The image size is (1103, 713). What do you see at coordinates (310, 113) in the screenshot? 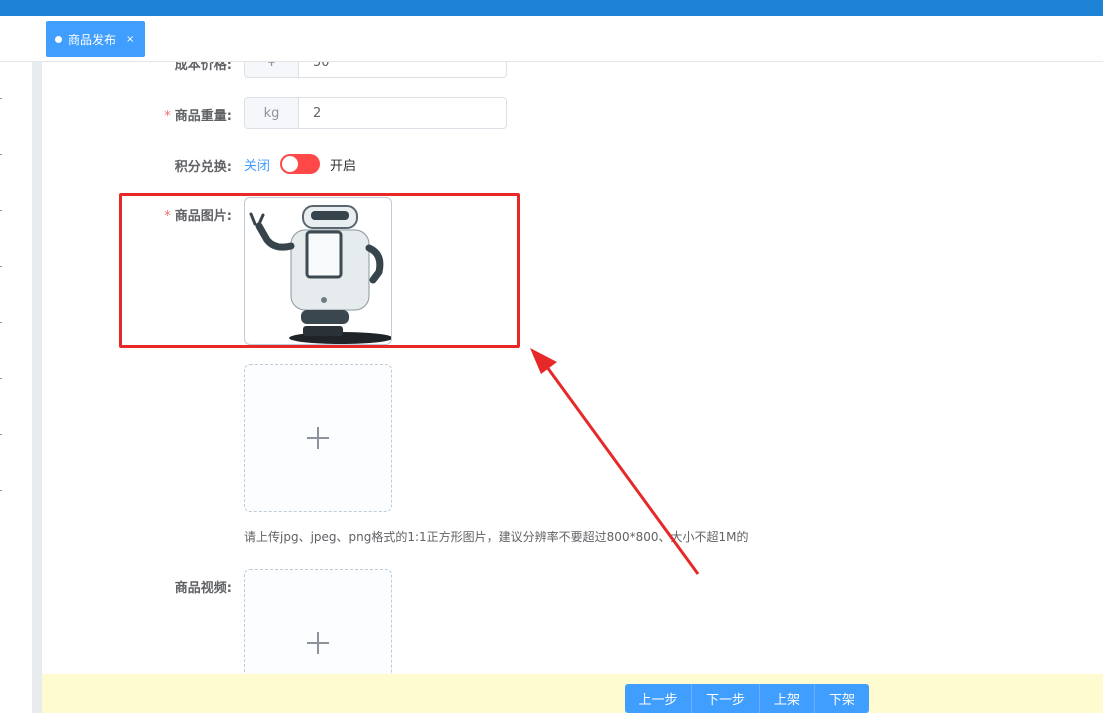
I see `weight-value: 2` at bounding box center [310, 113].